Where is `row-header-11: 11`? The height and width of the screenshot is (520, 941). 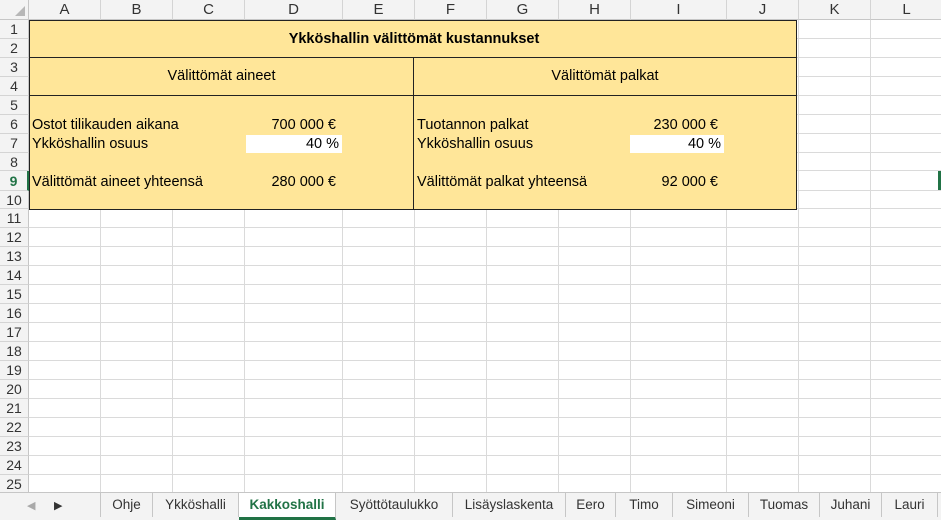 row-header-11: 11 is located at coordinates (14, 218).